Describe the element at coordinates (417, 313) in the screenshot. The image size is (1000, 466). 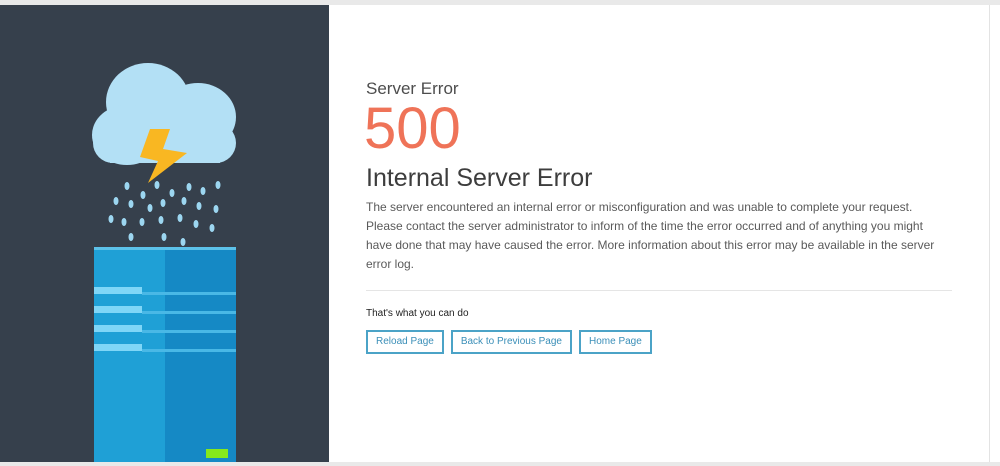
I see `actions-label: That's what you can do` at that location.